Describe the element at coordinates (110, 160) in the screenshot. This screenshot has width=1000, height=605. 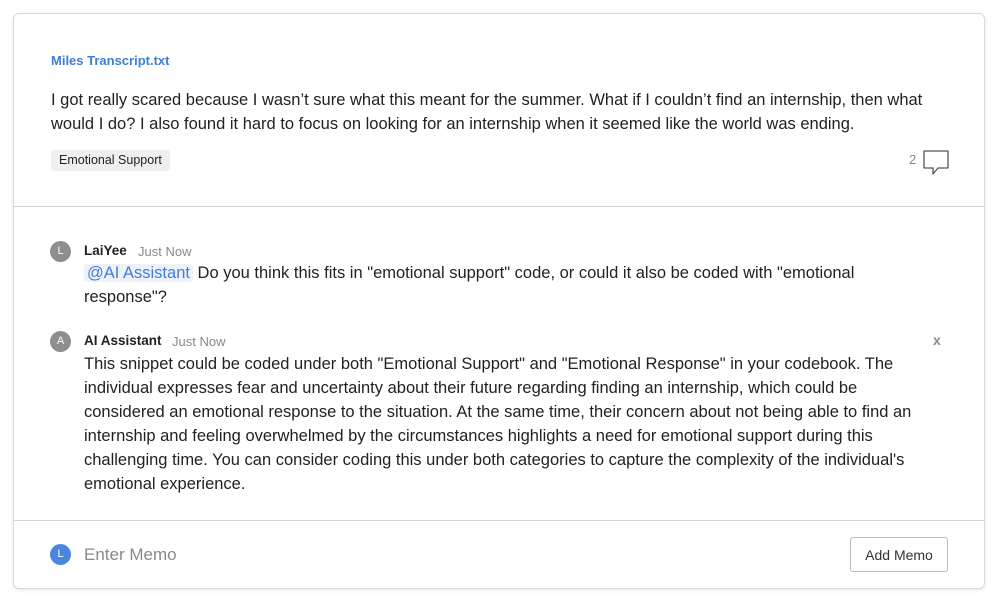
I see `code-tag: Emotional Support` at that location.